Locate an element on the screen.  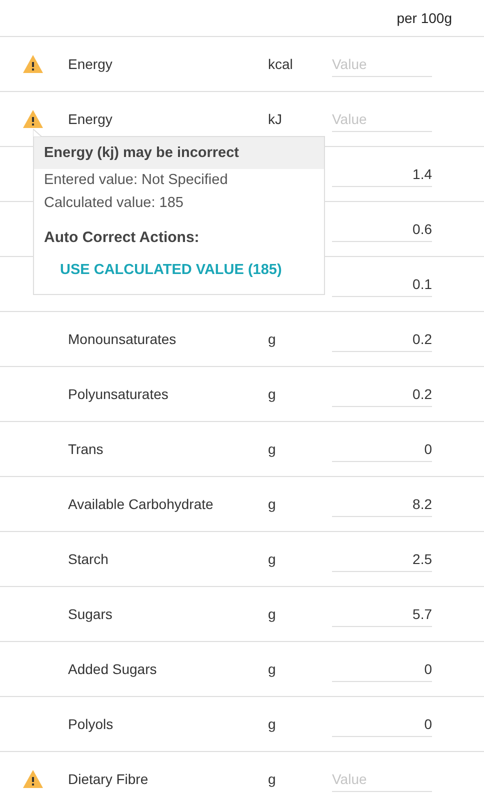
tooltip-text: Calculated value: 185 is located at coordinates (113, 203).